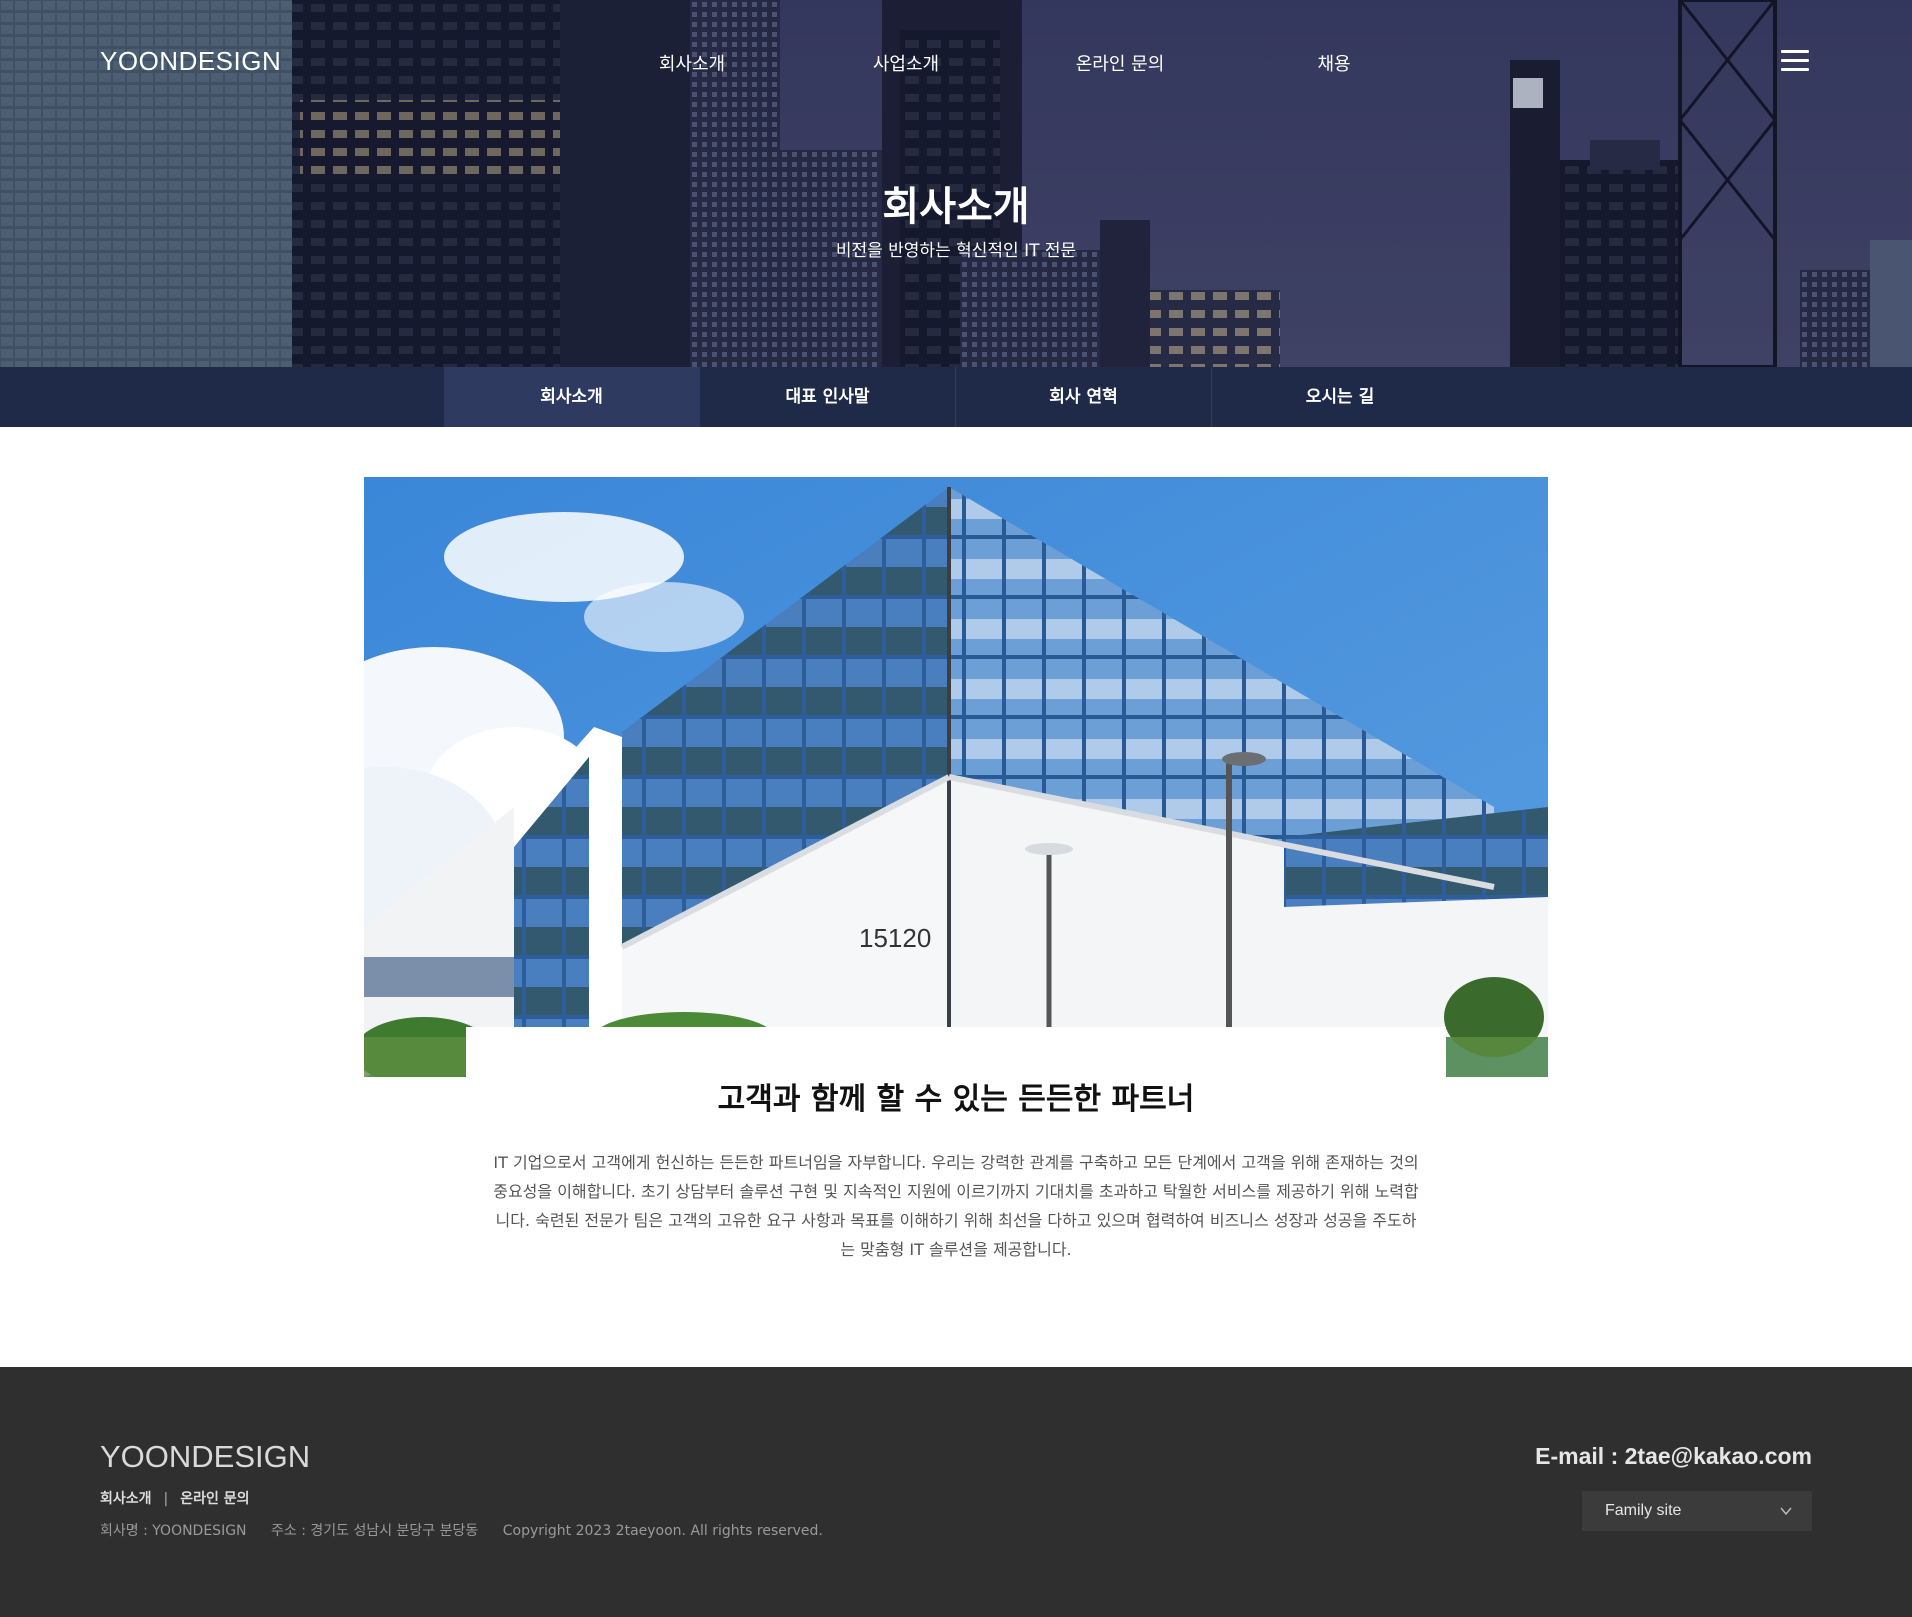 The height and width of the screenshot is (1617, 1912). Describe the element at coordinates (205, 1457) in the screenshot. I see `footer-logo: YOONDESIGN` at that location.